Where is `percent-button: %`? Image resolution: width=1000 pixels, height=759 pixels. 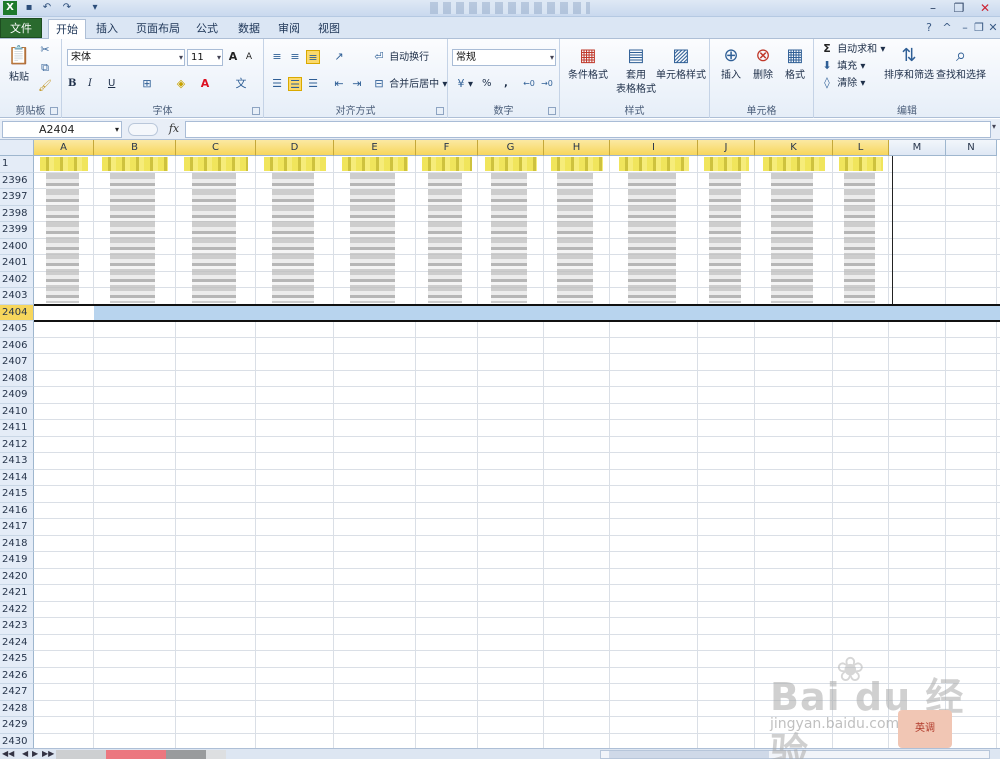
percent-button: % is located at coordinates (487, 84).